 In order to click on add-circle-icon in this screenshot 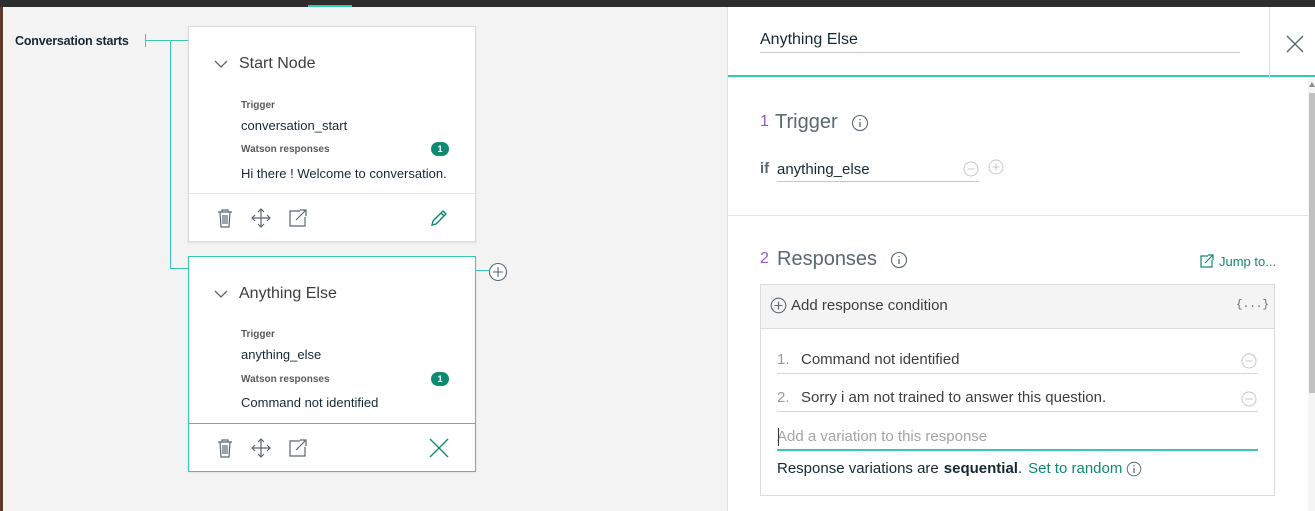, I will do `click(778, 305)`.